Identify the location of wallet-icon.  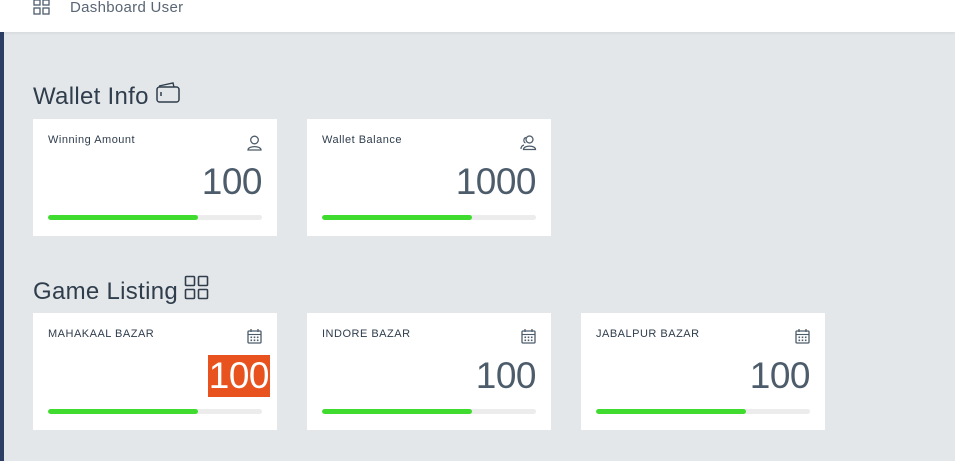
(168, 96).